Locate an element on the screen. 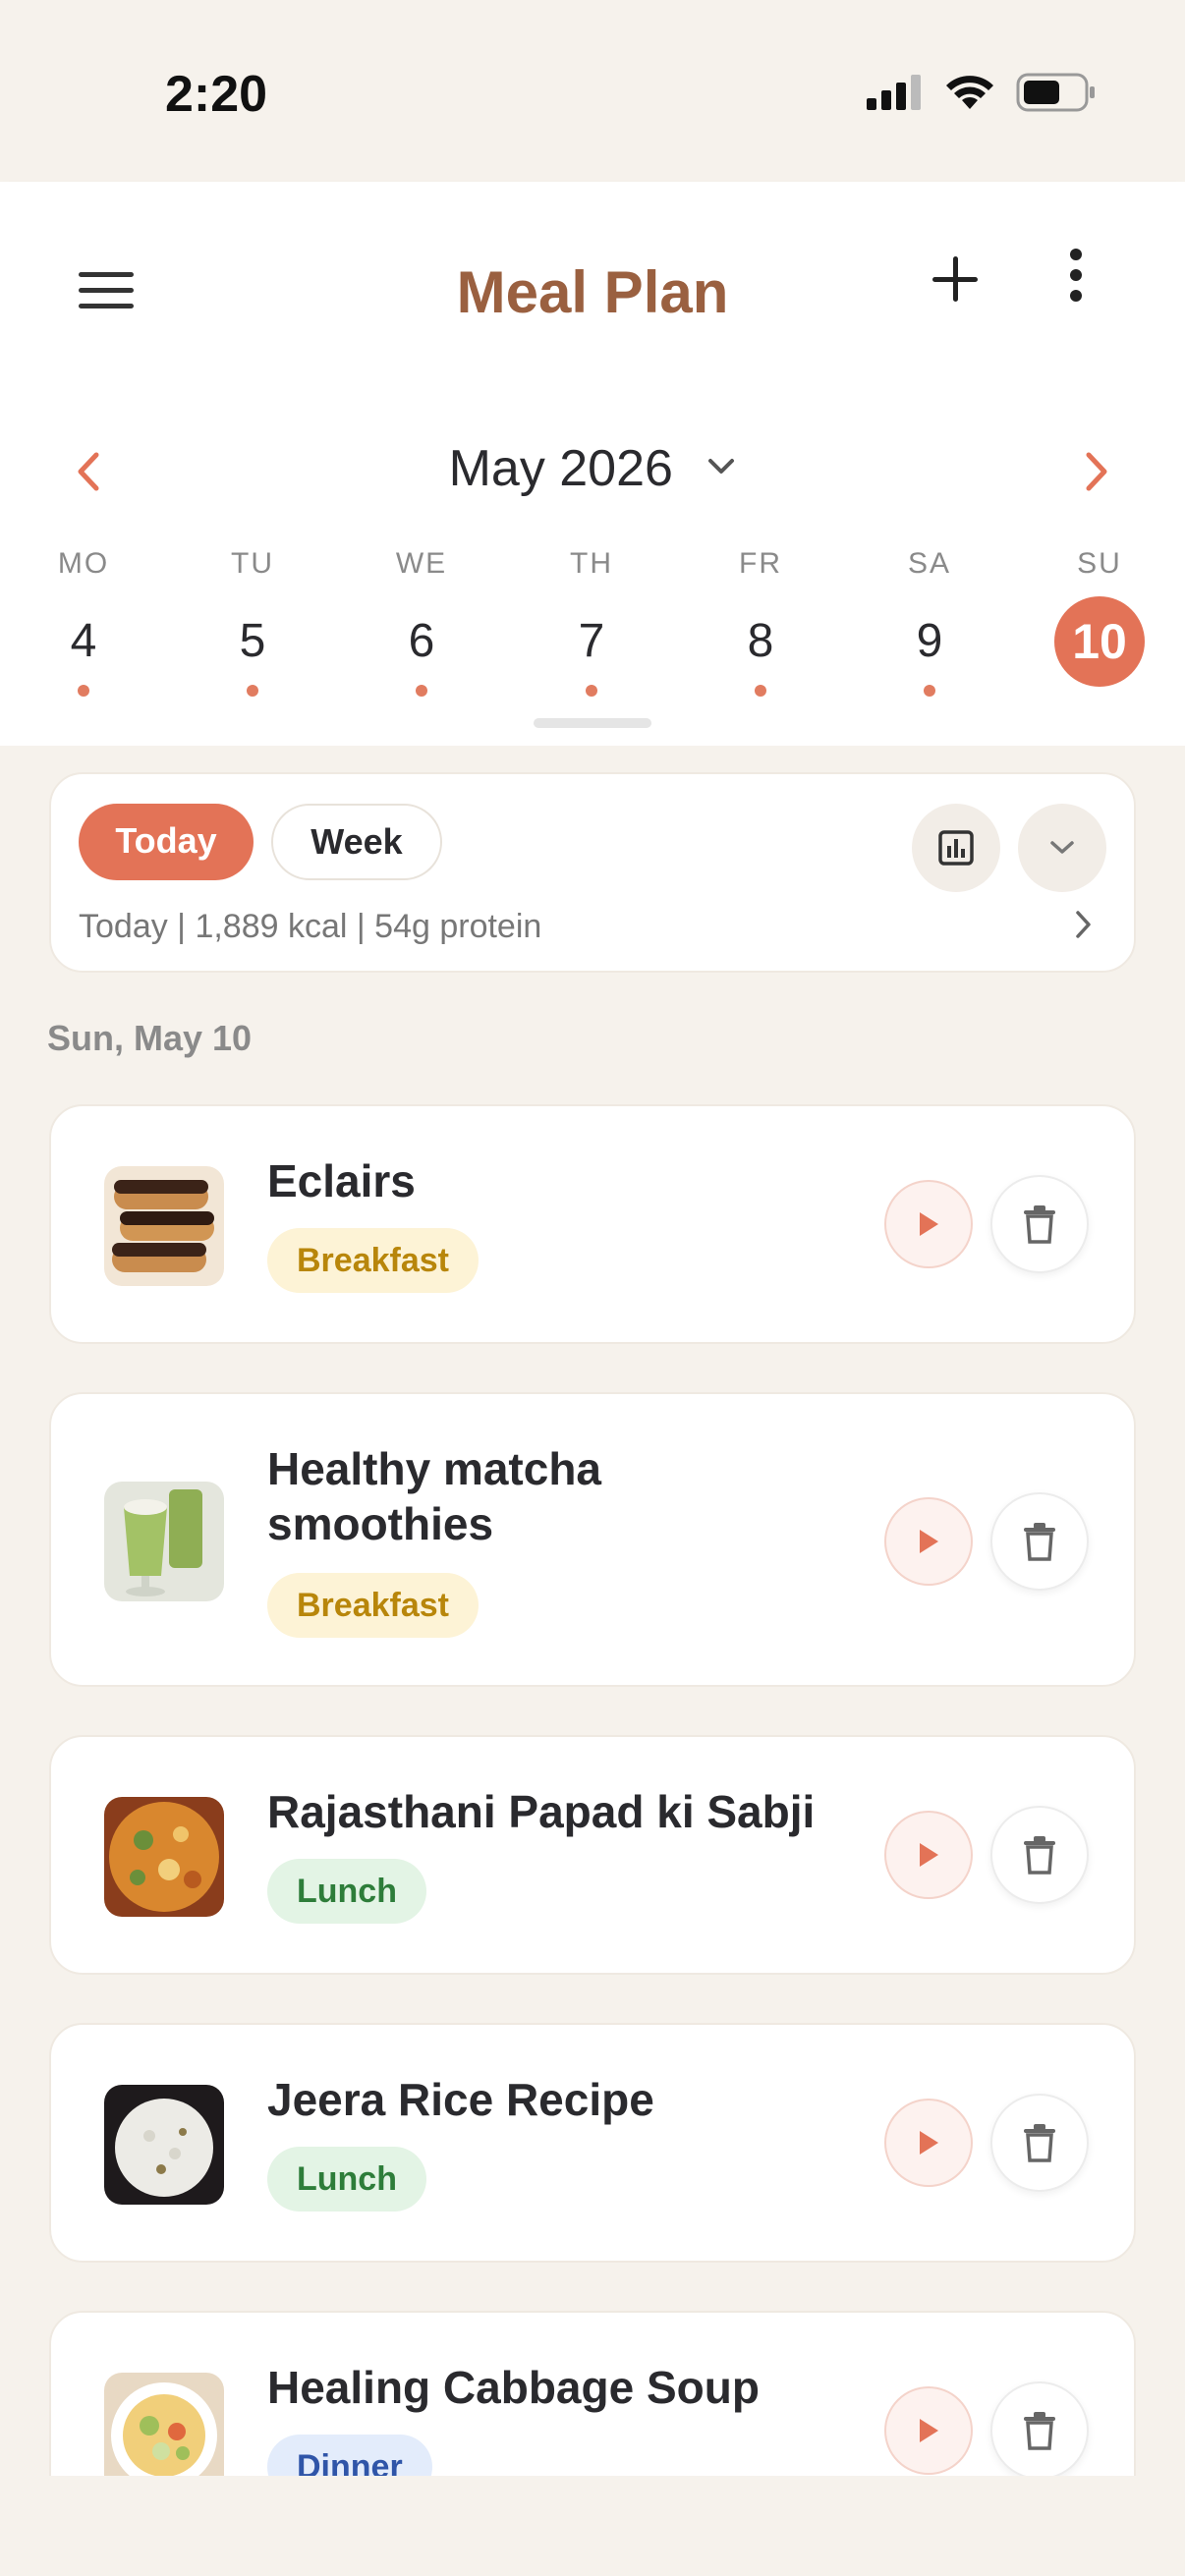 The height and width of the screenshot is (2576, 1185). meal-card: Eclairs Breakfast is located at coordinates (592, 1224).